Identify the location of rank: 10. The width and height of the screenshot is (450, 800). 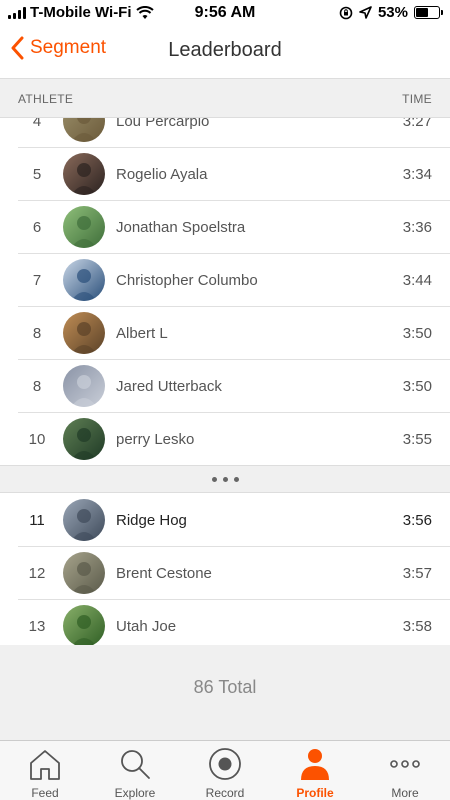
(37, 439).